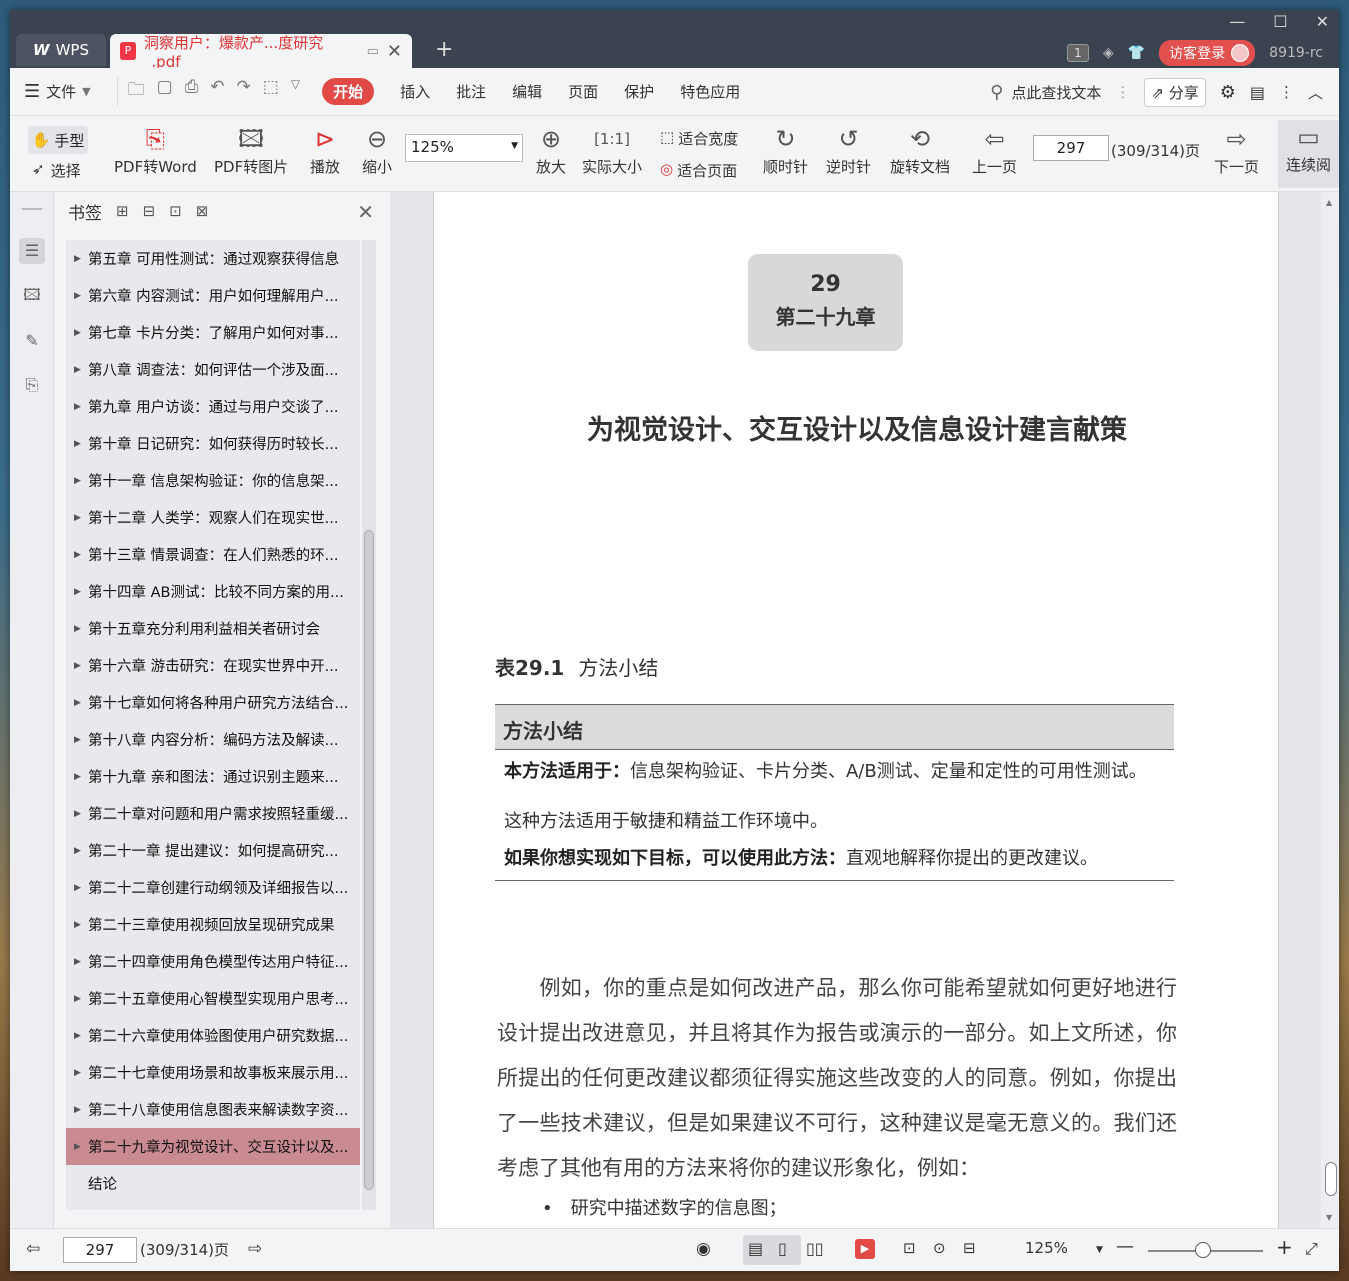  I want to click on attachment-panel-icon: ⎘, so click(32, 385).